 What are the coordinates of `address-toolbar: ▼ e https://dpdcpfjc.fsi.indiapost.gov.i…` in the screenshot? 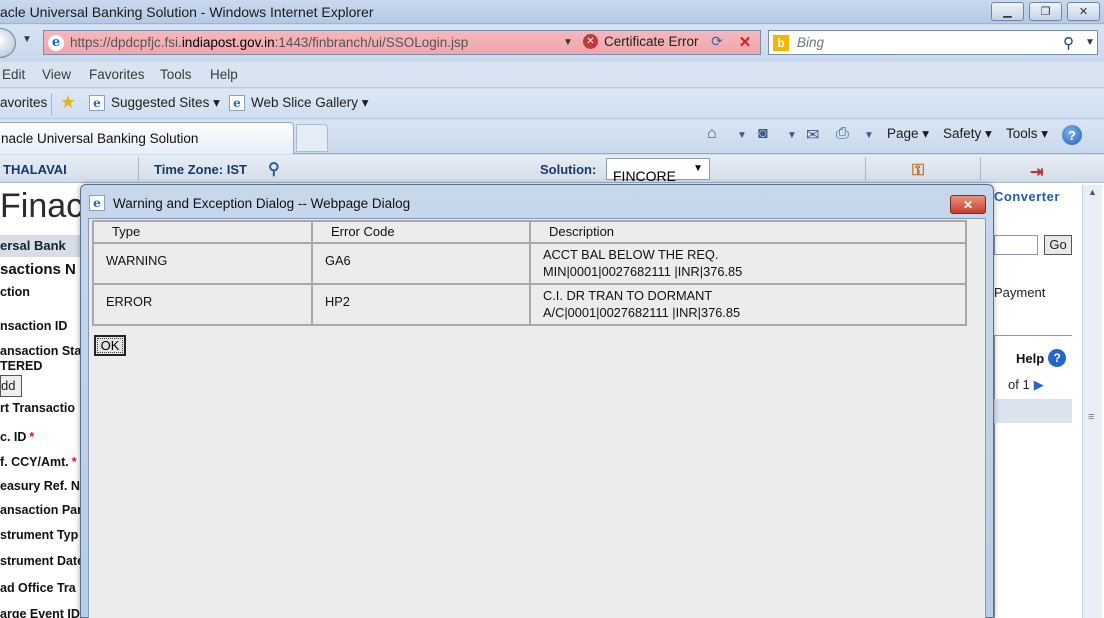 It's located at (552, 43).